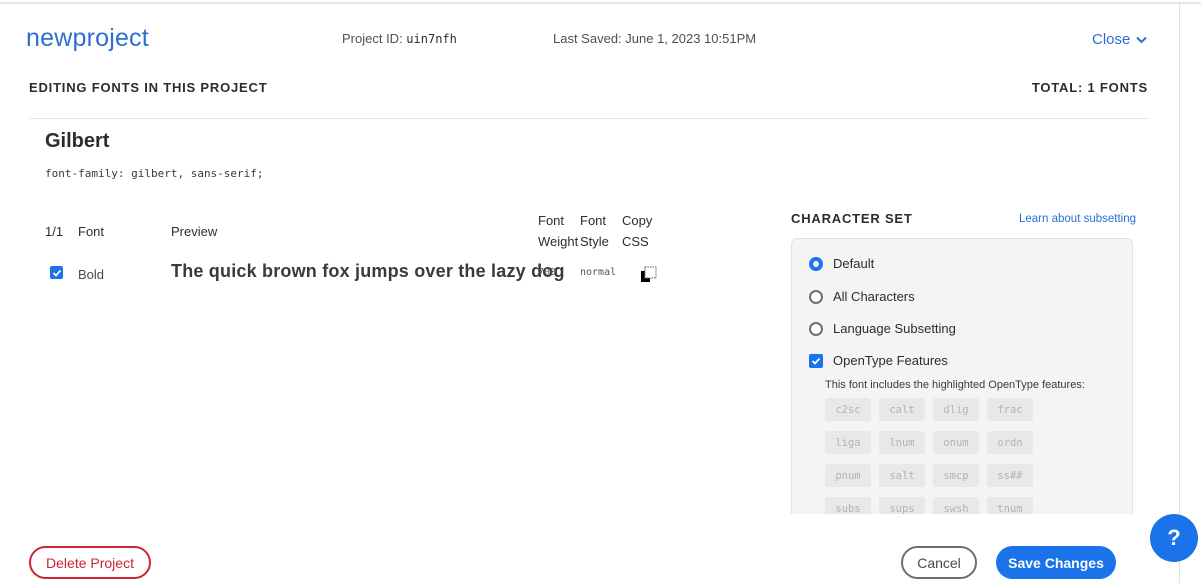  Describe the element at coordinates (91, 231) in the screenshot. I see `column-font: Font` at that location.